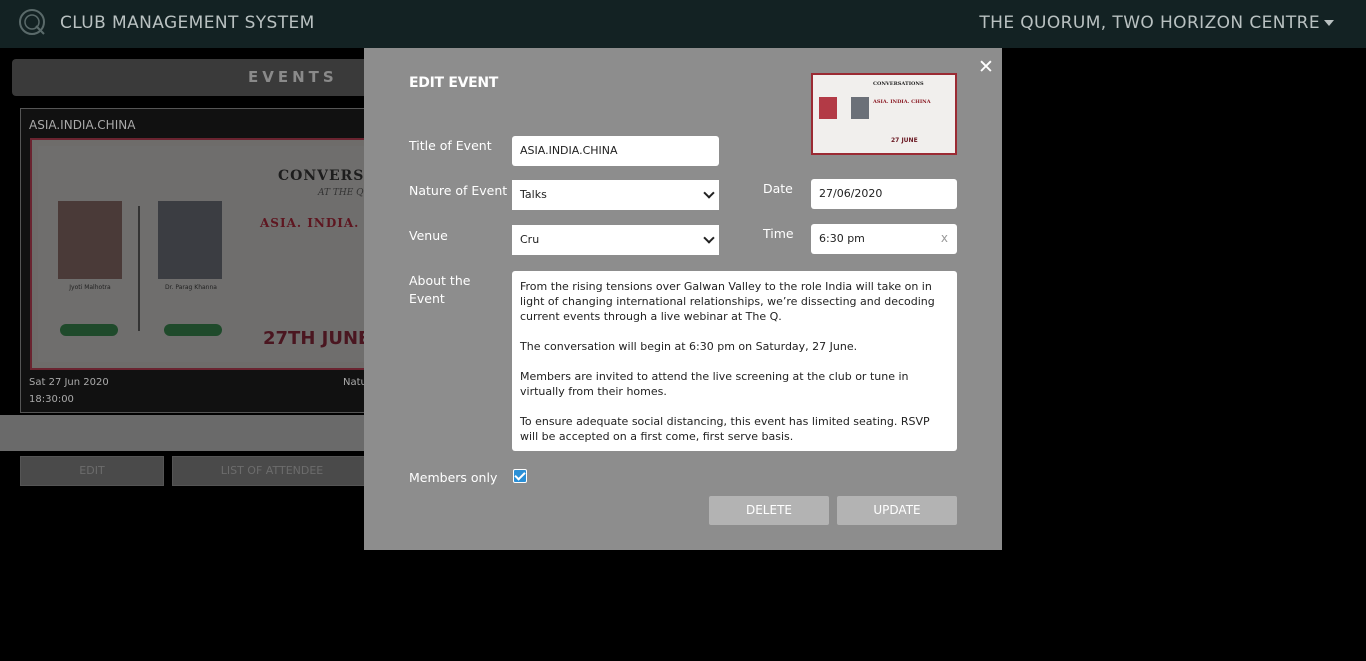 Image resolution: width=1366 pixels, height=661 pixels. Describe the element at coordinates (187, 23) in the screenshot. I see `app-title: CLUB MANAGEMENT SYSTEM` at that location.